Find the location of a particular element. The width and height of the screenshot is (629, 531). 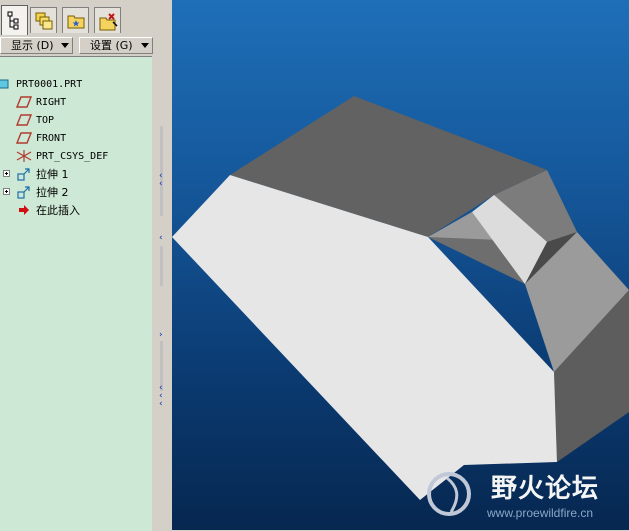

tree-item-label: TOP is located at coordinates (45, 120).